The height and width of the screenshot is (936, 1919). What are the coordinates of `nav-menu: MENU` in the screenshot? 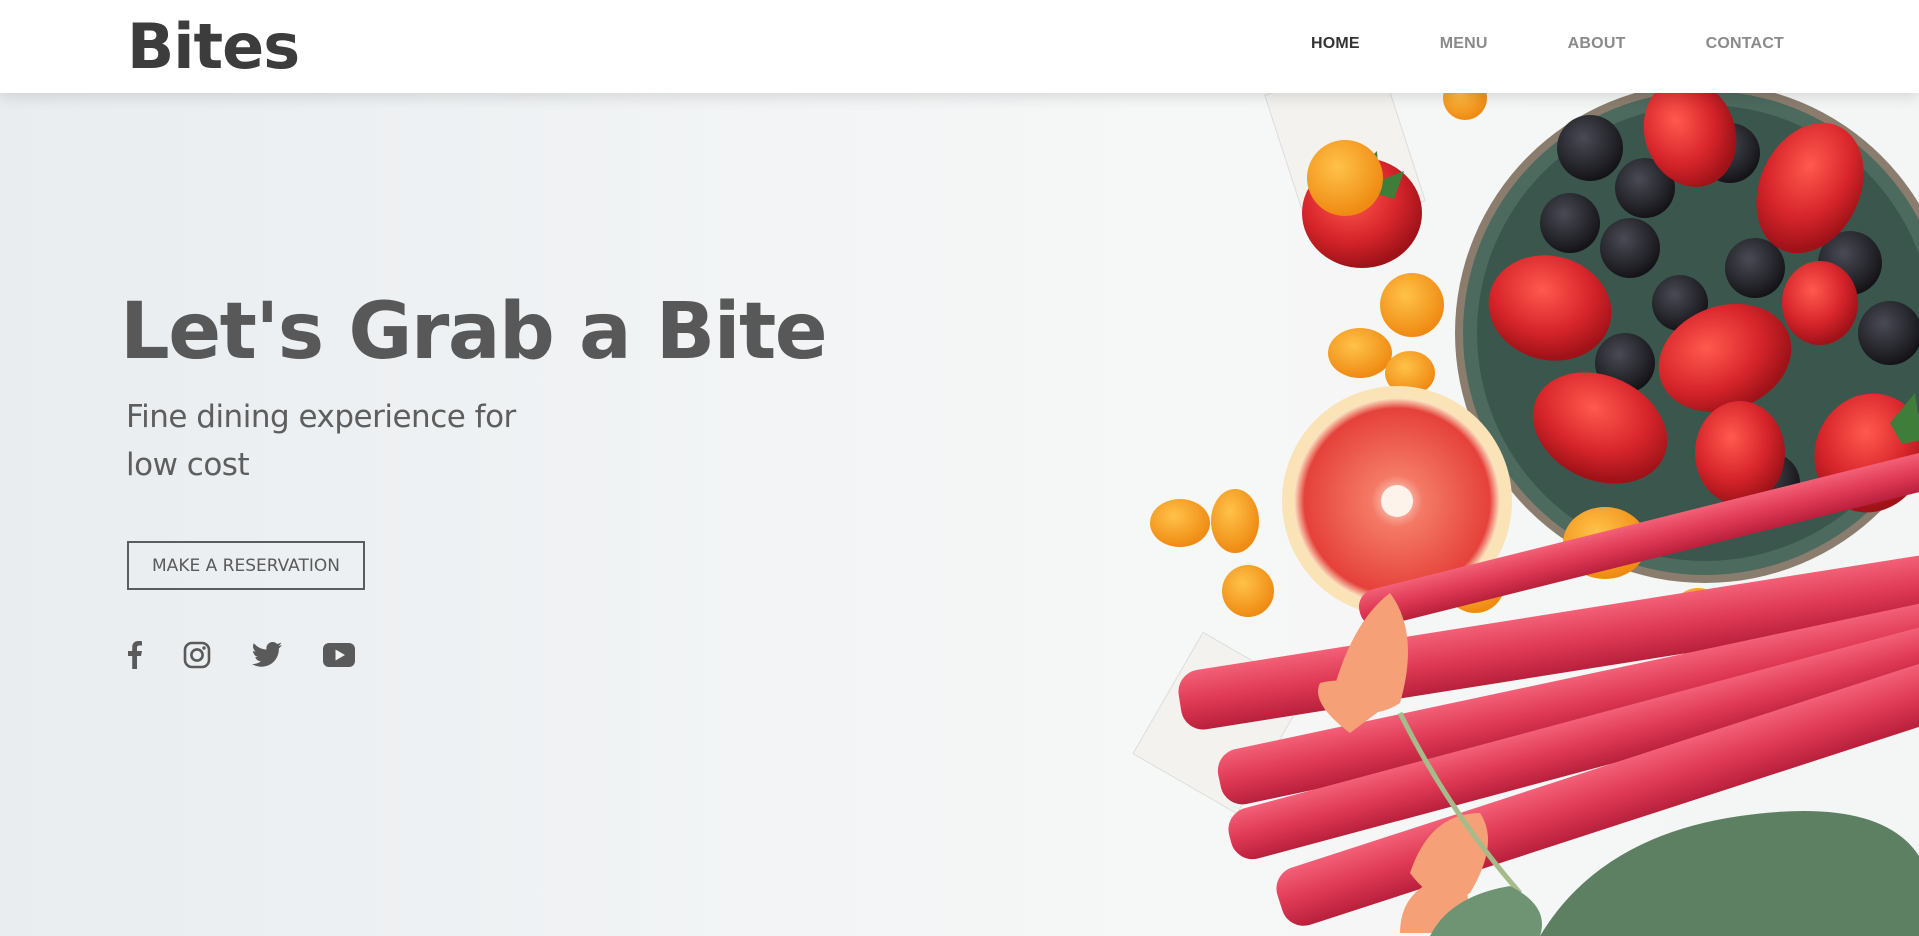 It's located at (1464, 44).